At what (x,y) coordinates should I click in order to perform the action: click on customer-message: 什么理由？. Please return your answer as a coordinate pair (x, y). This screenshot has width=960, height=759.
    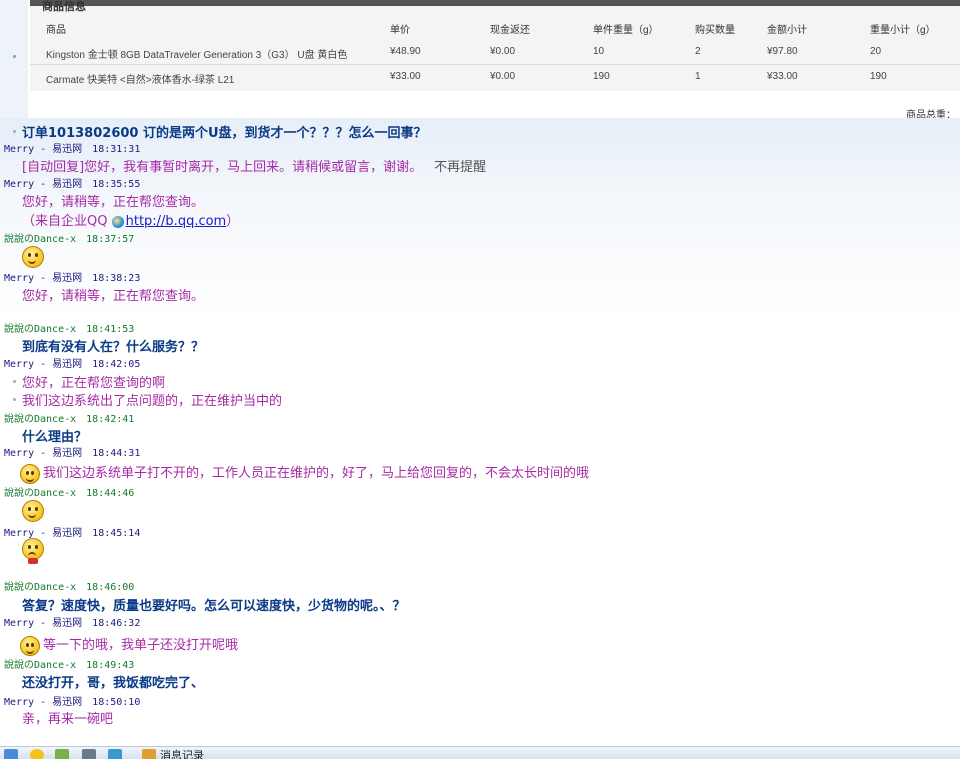
    Looking at the image, I should click on (54, 435).